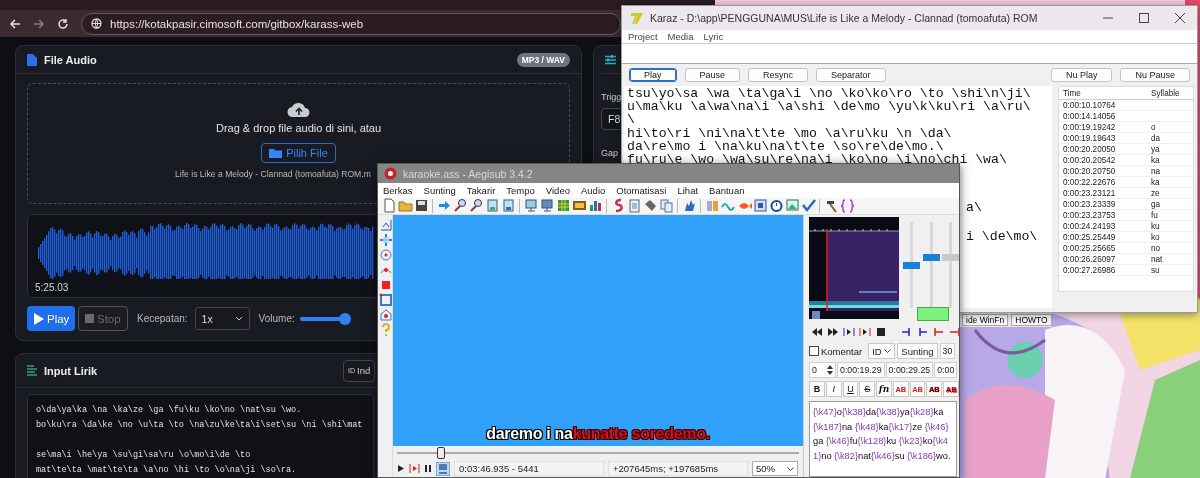  Describe the element at coordinates (680, 36) in the screenshot. I see `menu-item: Media` at that location.